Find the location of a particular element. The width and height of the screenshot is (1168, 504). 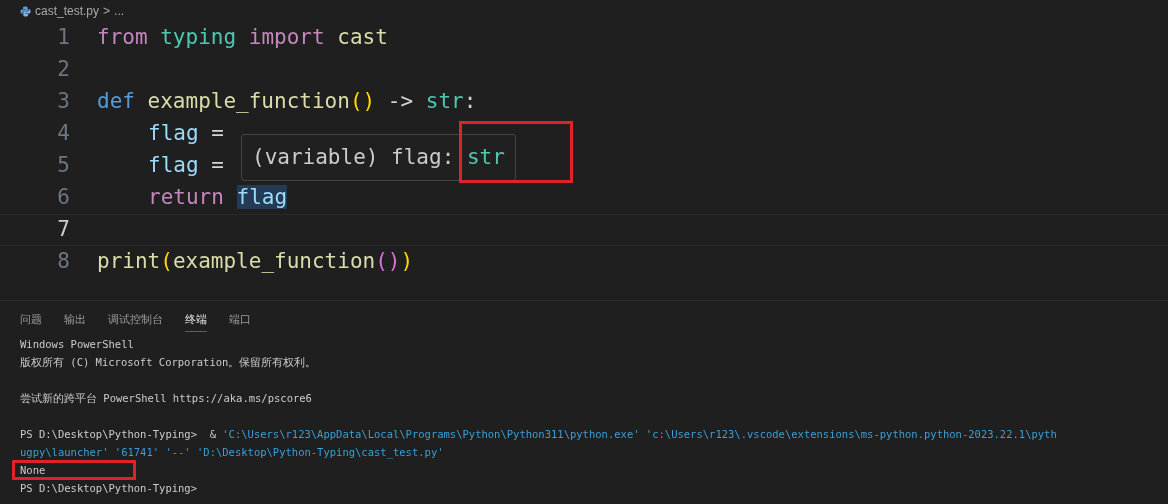

panel-tab: 调试控制台 is located at coordinates (135, 321).